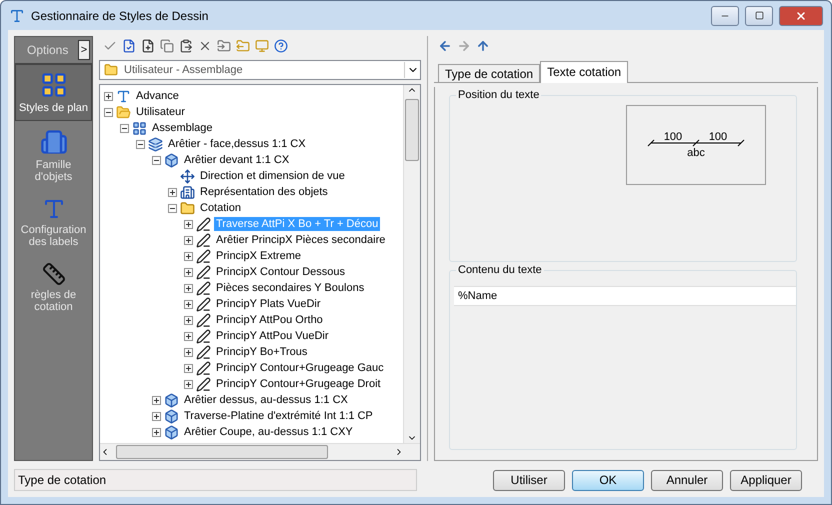 Image resolution: width=832 pixels, height=505 pixels. I want to click on tree-item: Utilisateur, so click(160, 112).